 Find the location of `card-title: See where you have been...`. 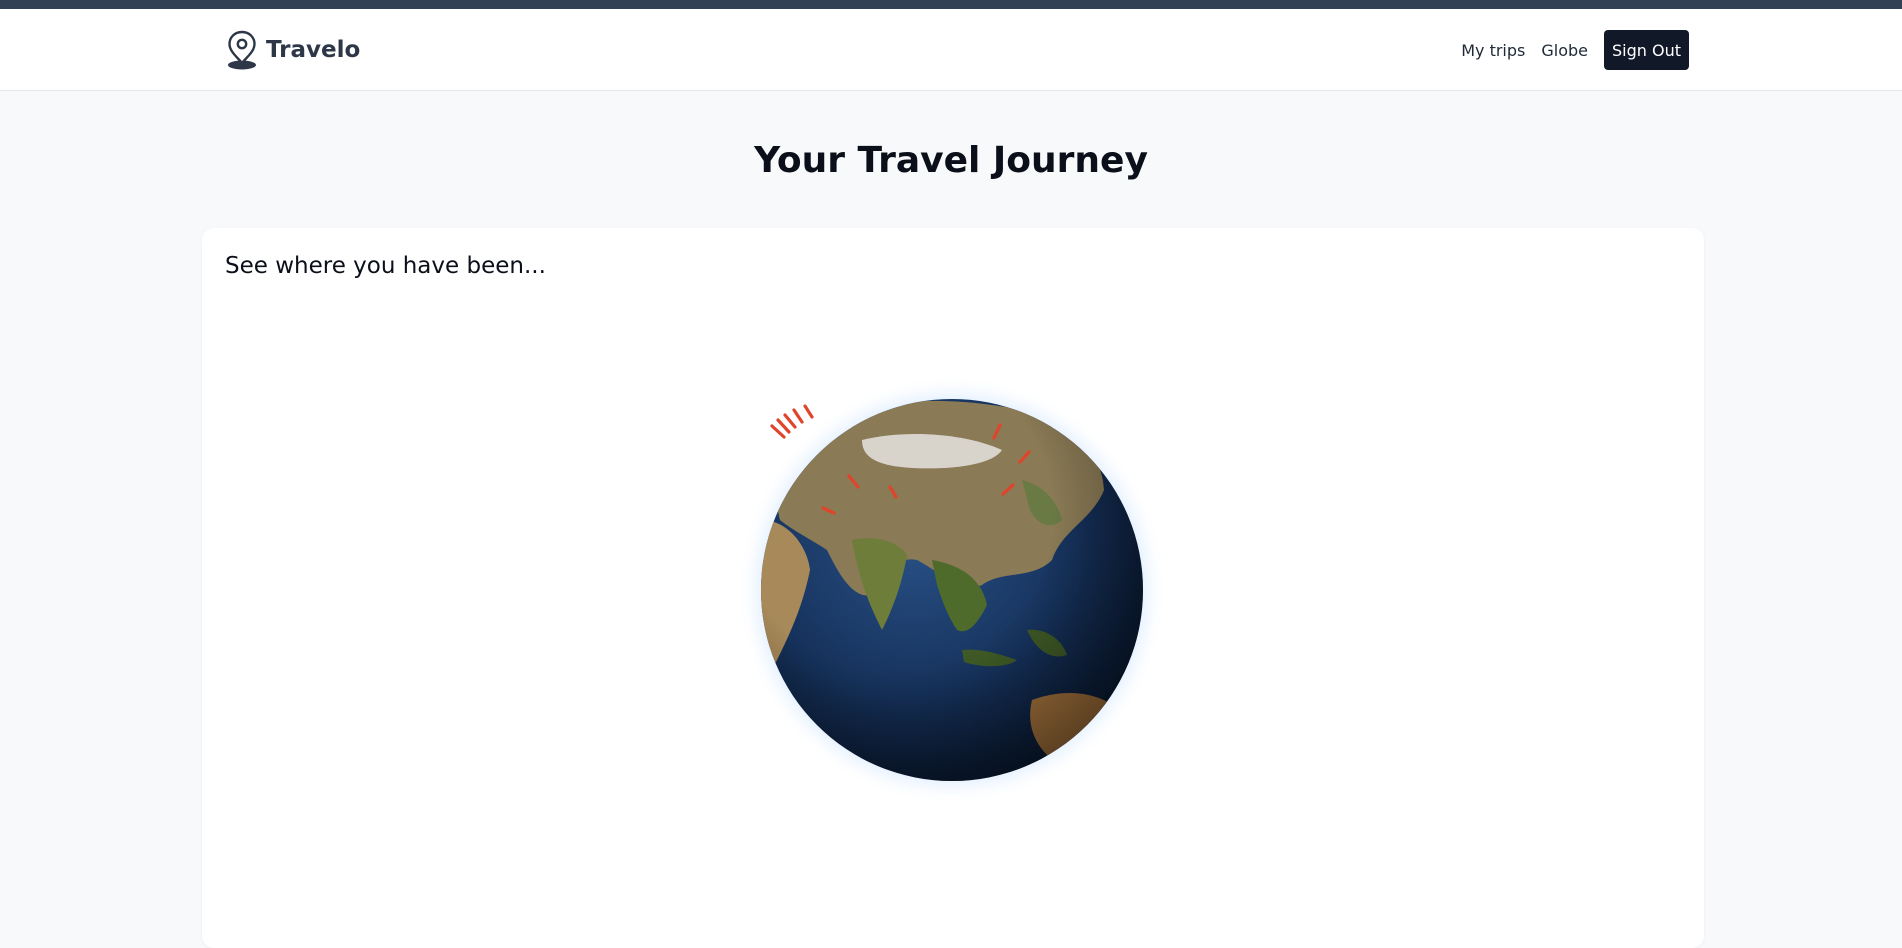

card-title: See where you have been... is located at coordinates (385, 266).